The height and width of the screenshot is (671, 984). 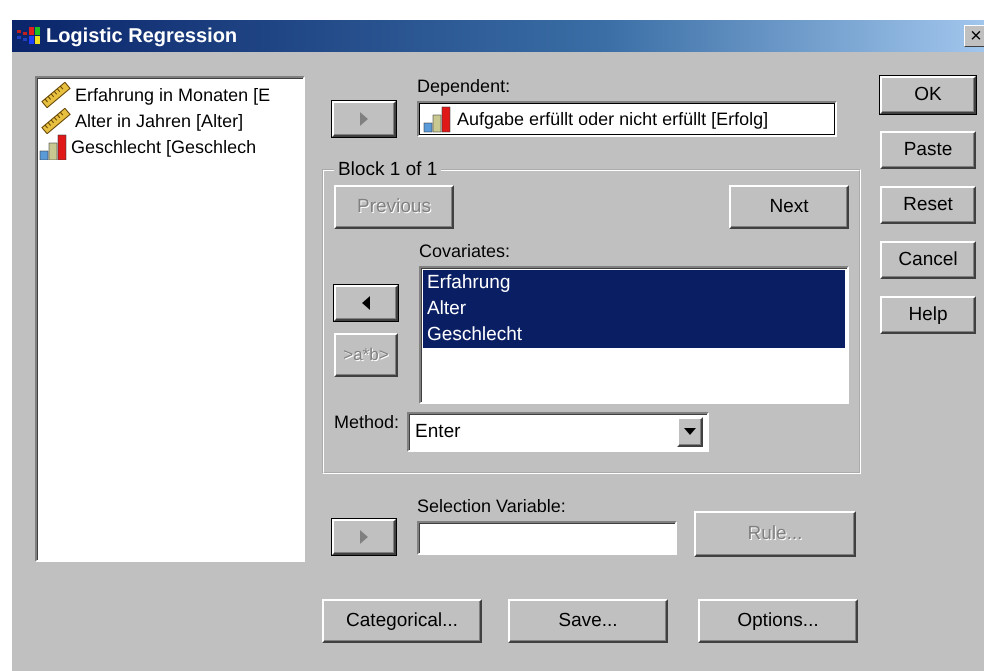 What do you see at coordinates (547, 538) in the screenshot?
I see `selection-variable-field` at bounding box center [547, 538].